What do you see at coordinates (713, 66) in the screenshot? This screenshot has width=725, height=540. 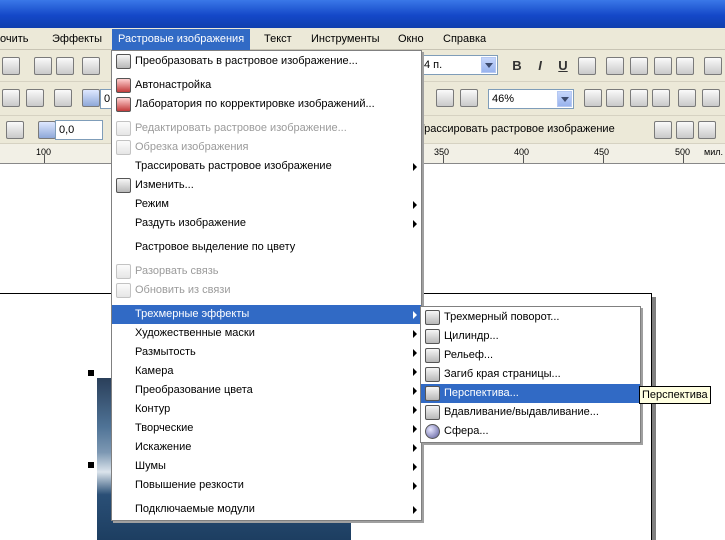 I see `vertical-text-icon` at bounding box center [713, 66].